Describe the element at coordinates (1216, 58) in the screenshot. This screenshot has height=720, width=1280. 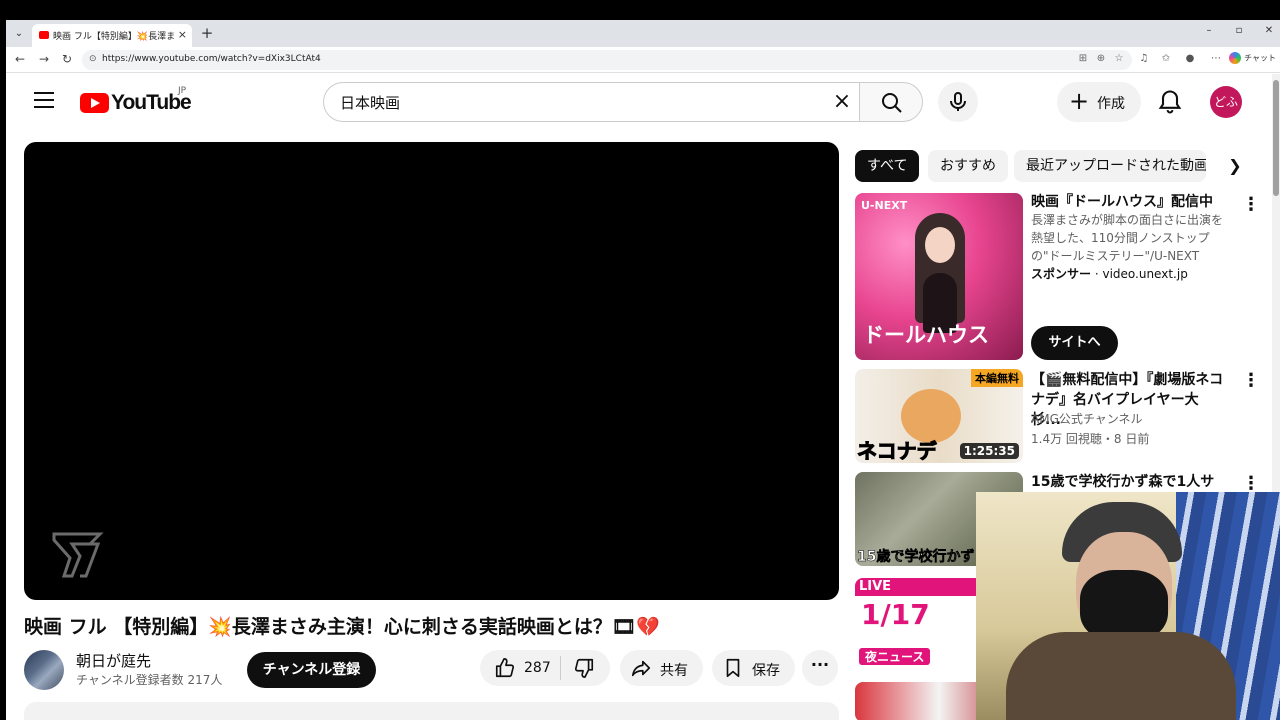
I see `more-menu-icon: ⋯` at that location.